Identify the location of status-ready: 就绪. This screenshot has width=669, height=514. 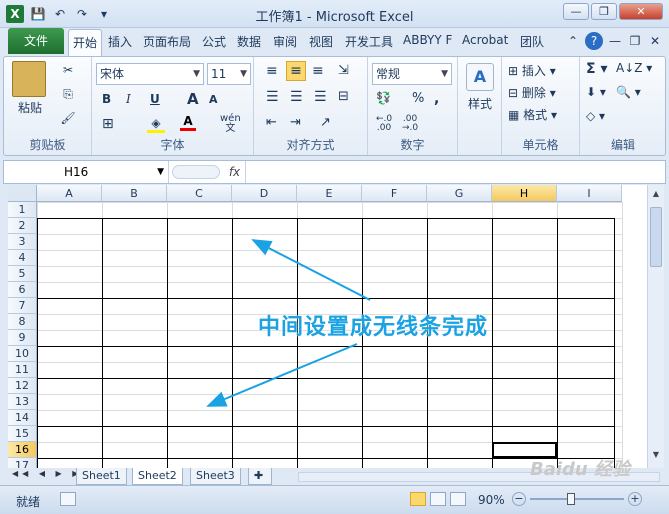
(28, 502).